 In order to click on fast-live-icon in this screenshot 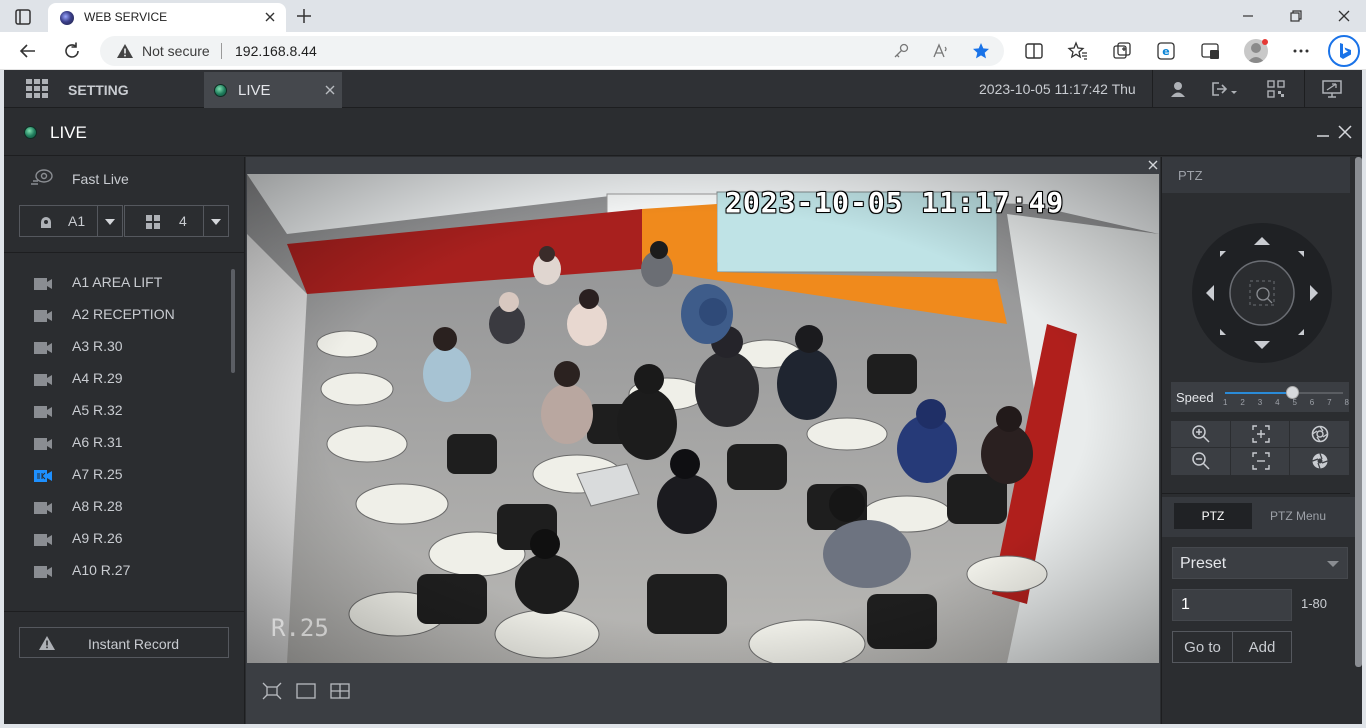, I will do `click(42, 178)`.